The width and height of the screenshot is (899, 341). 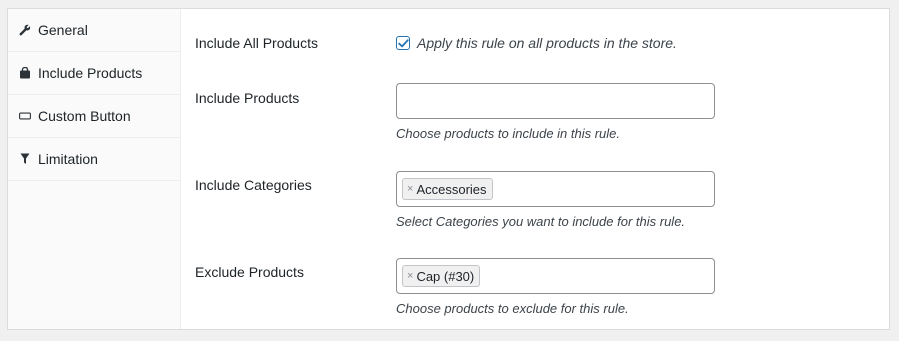 What do you see at coordinates (247, 98) in the screenshot?
I see `include-products-label: Include Products` at bounding box center [247, 98].